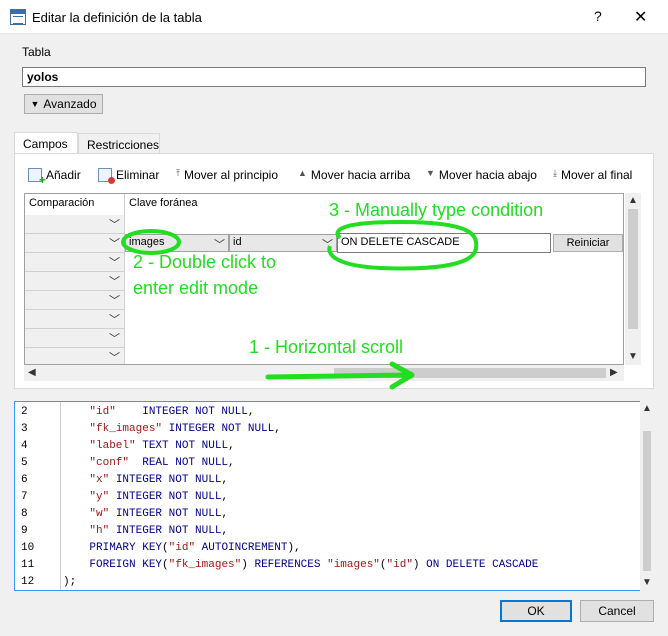 The image size is (668, 636). I want to click on editor-vertical-scrollbar: ▲ ▼, so click(647, 496).